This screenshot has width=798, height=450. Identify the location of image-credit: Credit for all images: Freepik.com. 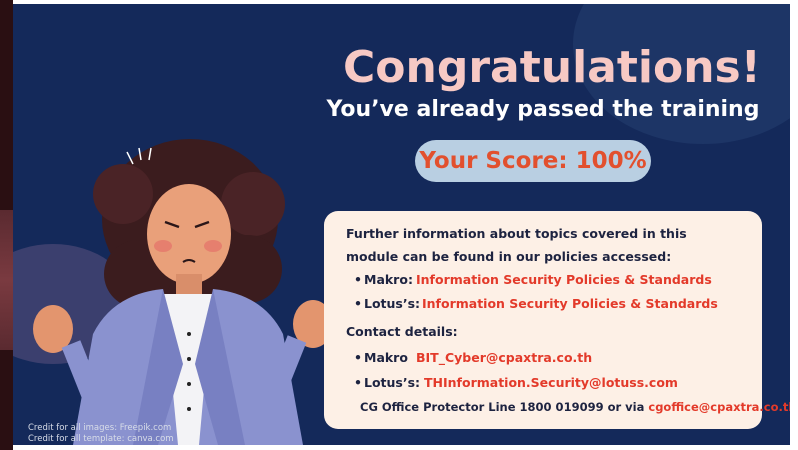
(100, 428).